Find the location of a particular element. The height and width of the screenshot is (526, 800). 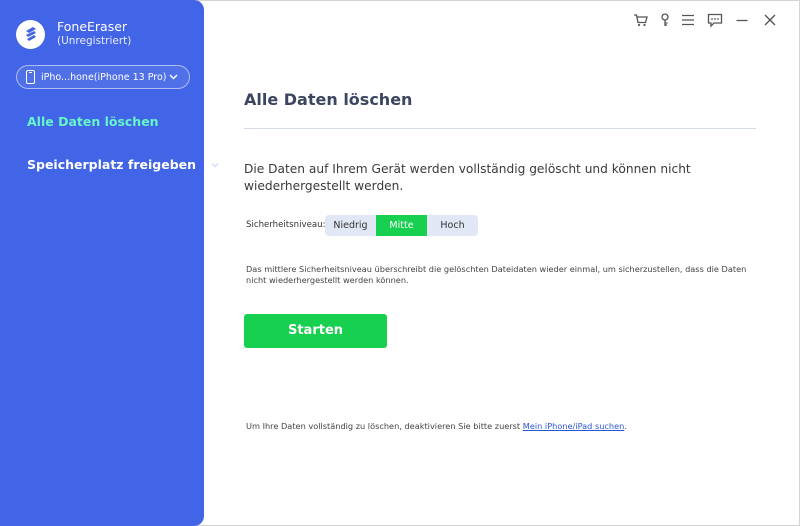

cart-icon is located at coordinates (641, 20).